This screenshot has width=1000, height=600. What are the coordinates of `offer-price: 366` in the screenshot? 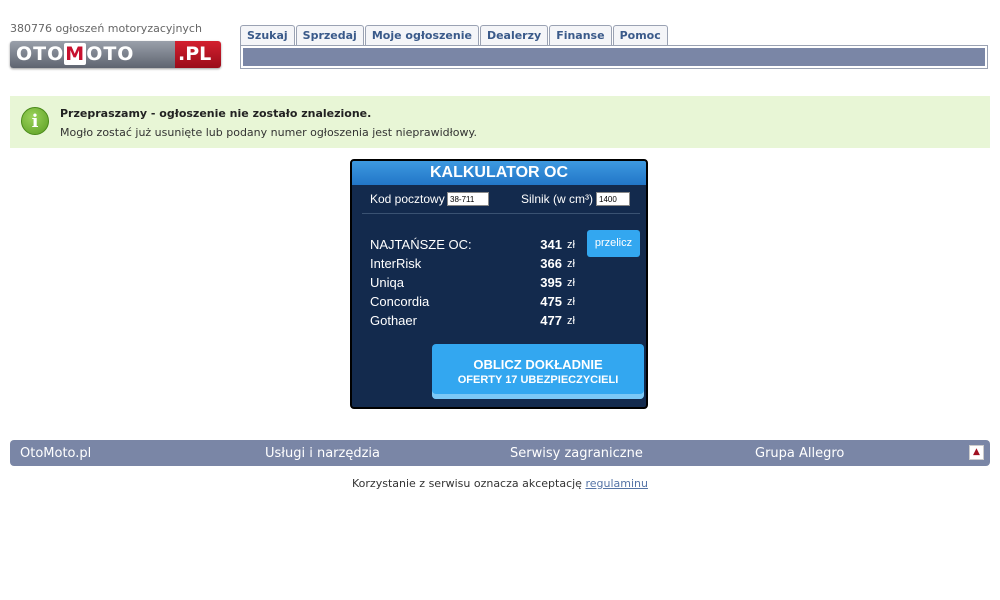 It's located at (551, 263).